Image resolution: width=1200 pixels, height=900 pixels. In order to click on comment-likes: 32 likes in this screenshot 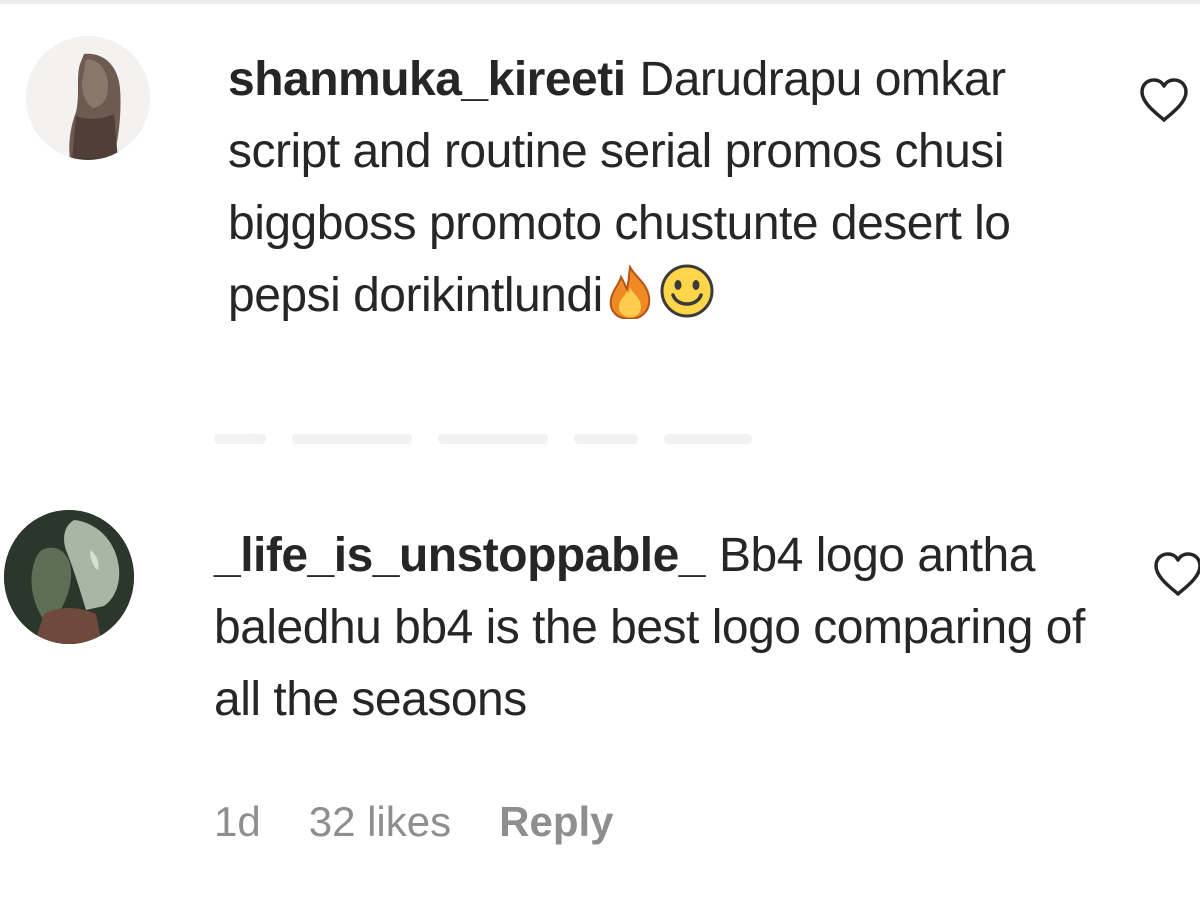, I will do `click(380, 822)`.